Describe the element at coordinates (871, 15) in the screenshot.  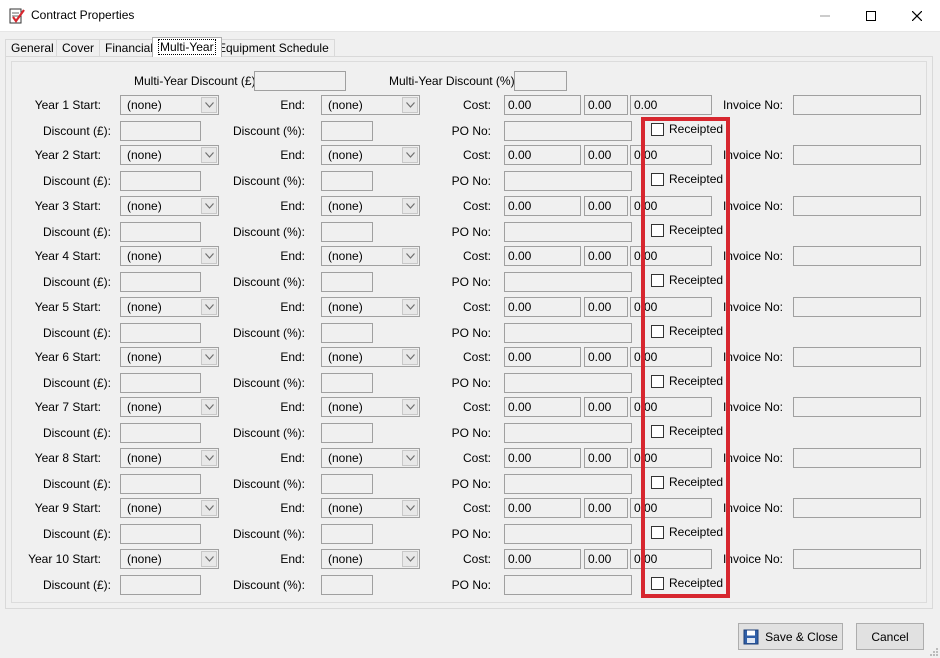
I see `maximize-button` at that location.